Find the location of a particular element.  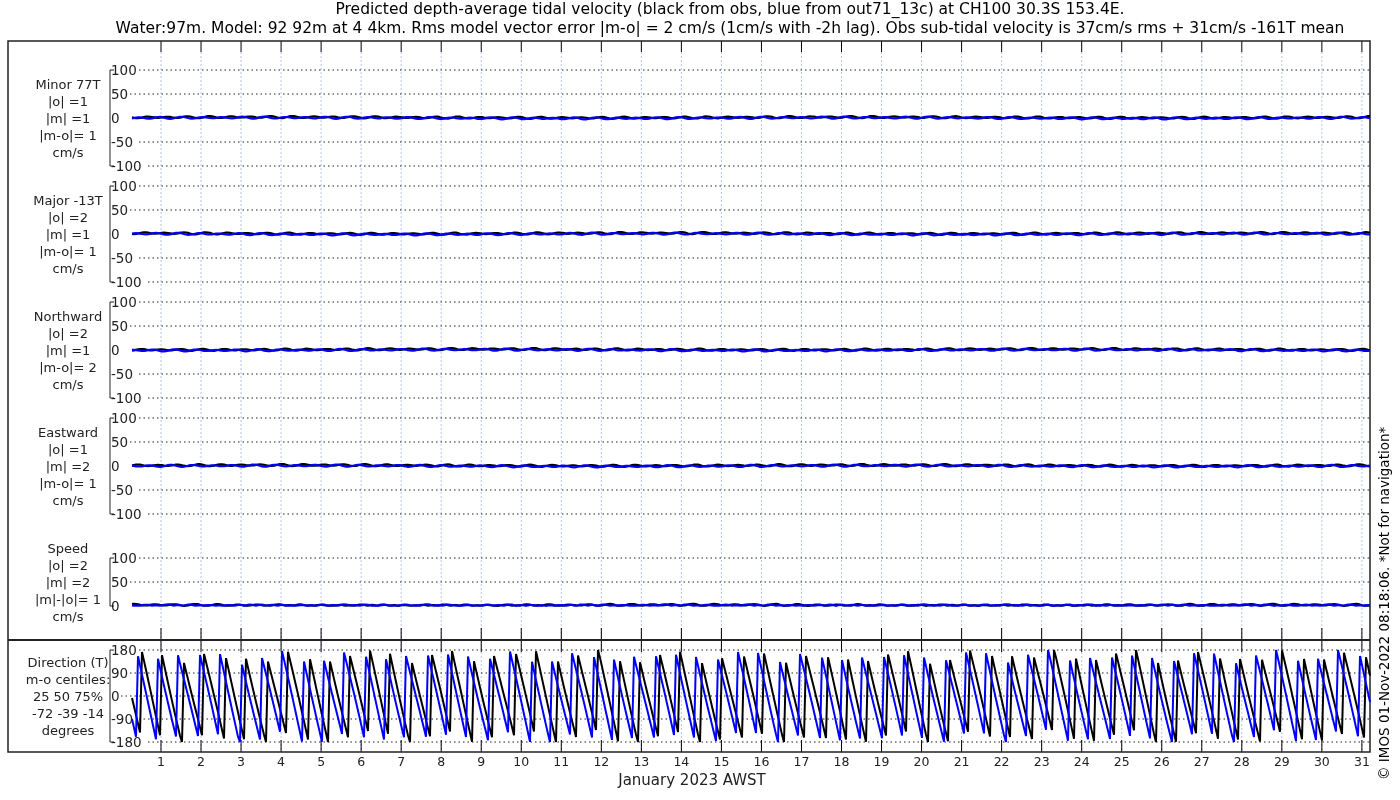

panel-label: |m-o|= 2 is located at coordinates (68, 367).